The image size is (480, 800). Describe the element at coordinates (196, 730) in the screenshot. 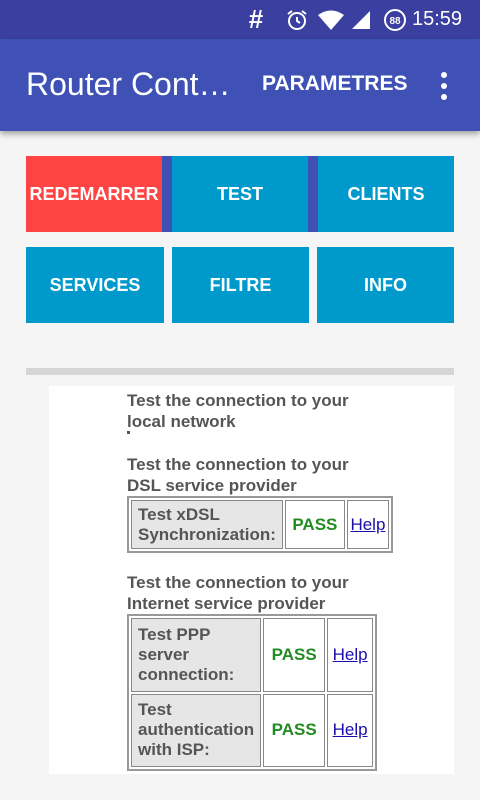

I see `test-label: Test authentication with ISP:` at that location.